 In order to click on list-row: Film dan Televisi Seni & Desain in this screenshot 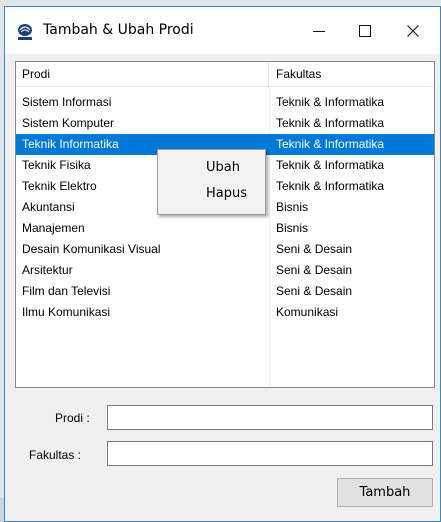, I will do `click(225, 291)`.